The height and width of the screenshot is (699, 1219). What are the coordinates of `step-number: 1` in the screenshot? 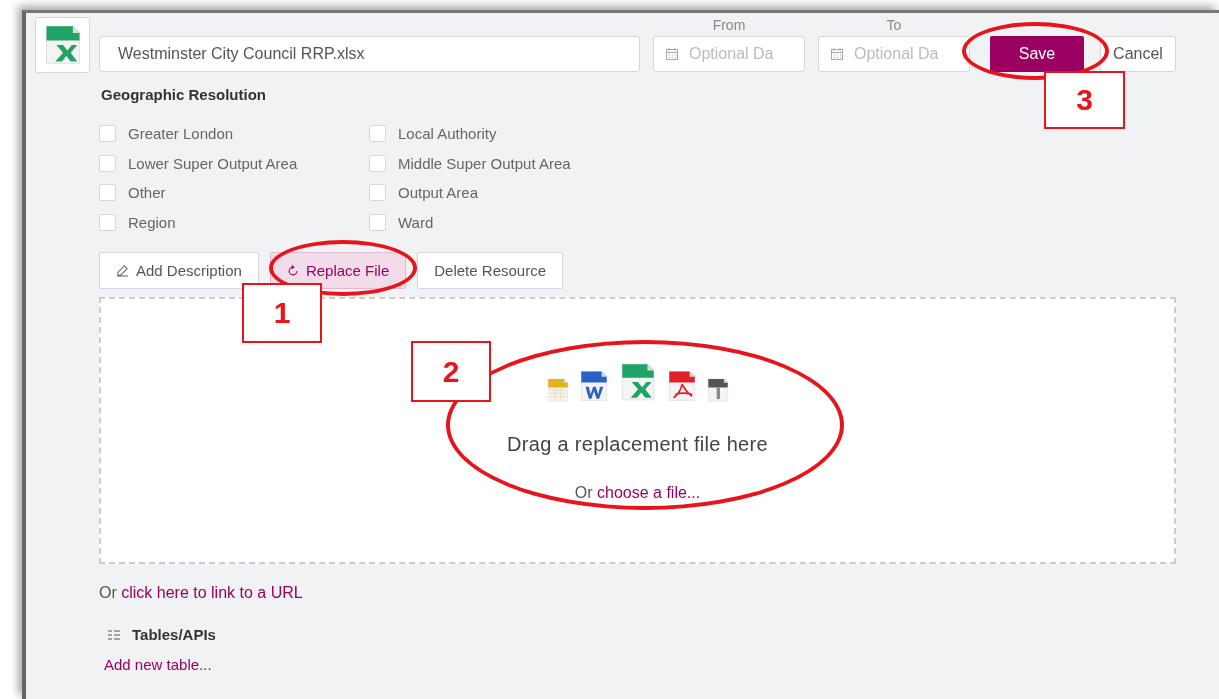 It's located at (282, 313).